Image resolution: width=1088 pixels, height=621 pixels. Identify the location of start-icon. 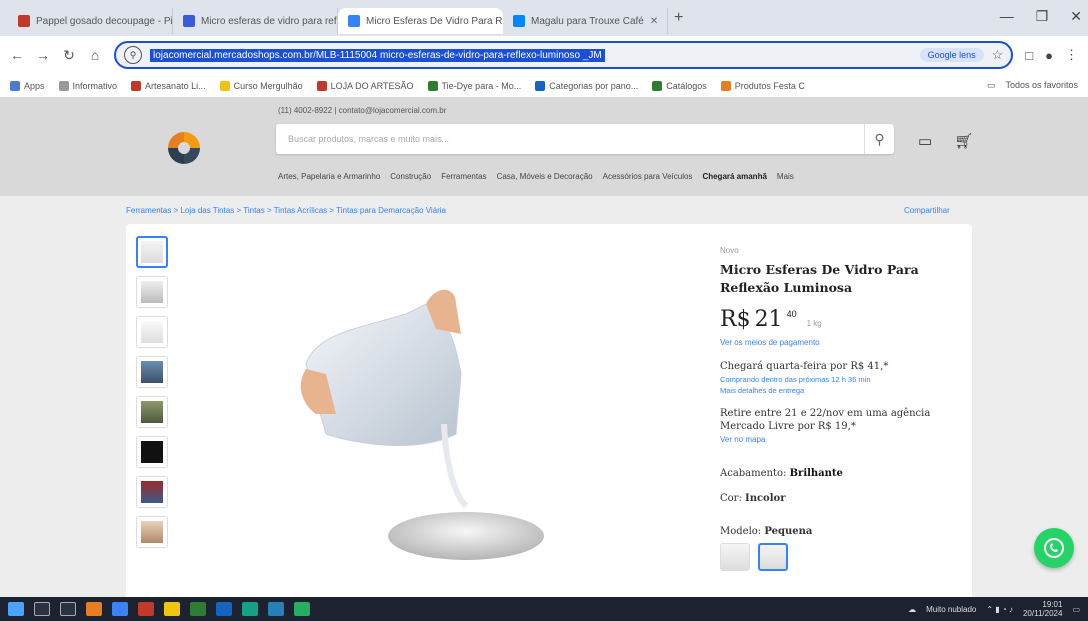
(16, 609).